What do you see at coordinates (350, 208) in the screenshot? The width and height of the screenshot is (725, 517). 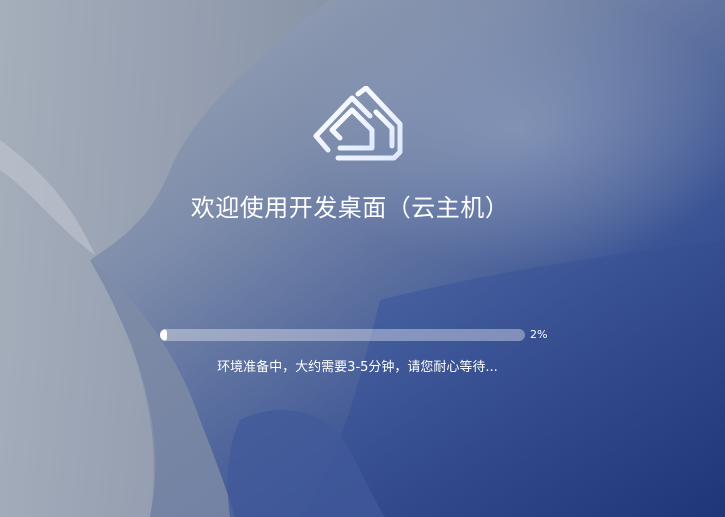 I see `welcome-title: 欢迎使用开发桌面（云主机）` at bounding box center [350, 208].